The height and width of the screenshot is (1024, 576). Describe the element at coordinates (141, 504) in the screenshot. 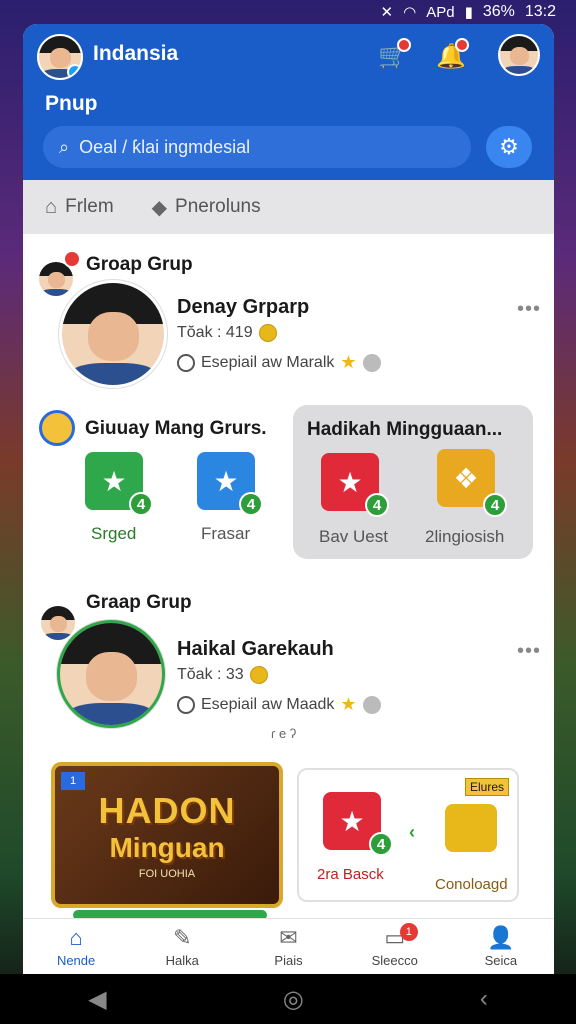

I see `green-box-plus: 4` at that location.